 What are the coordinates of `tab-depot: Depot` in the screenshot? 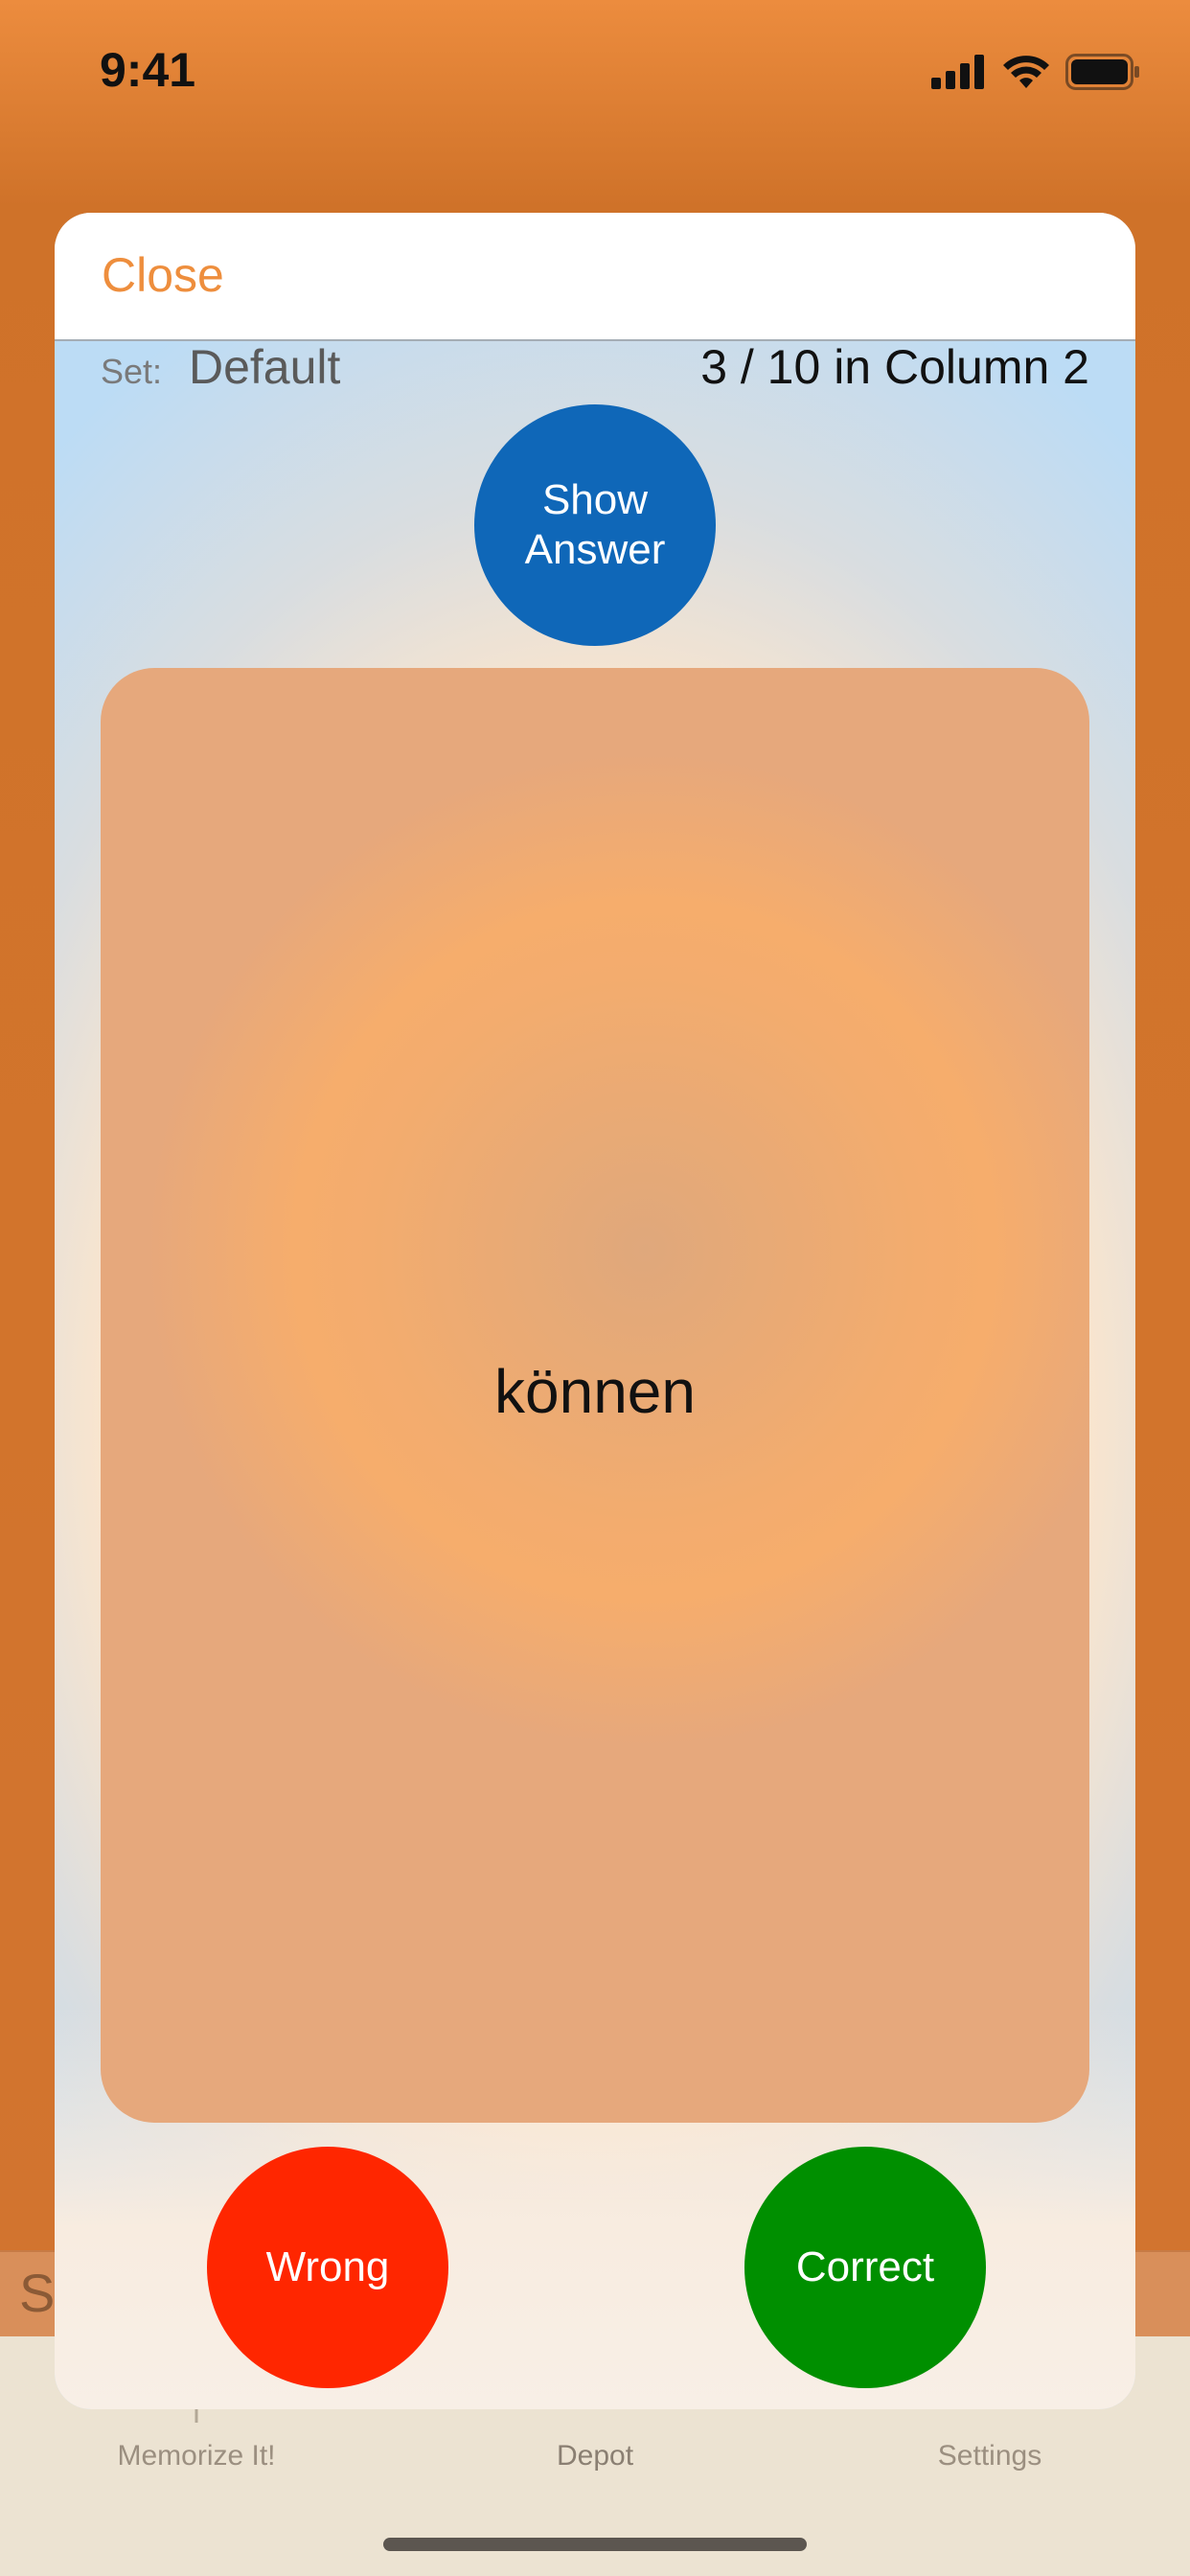 It's located at (595, 2456).